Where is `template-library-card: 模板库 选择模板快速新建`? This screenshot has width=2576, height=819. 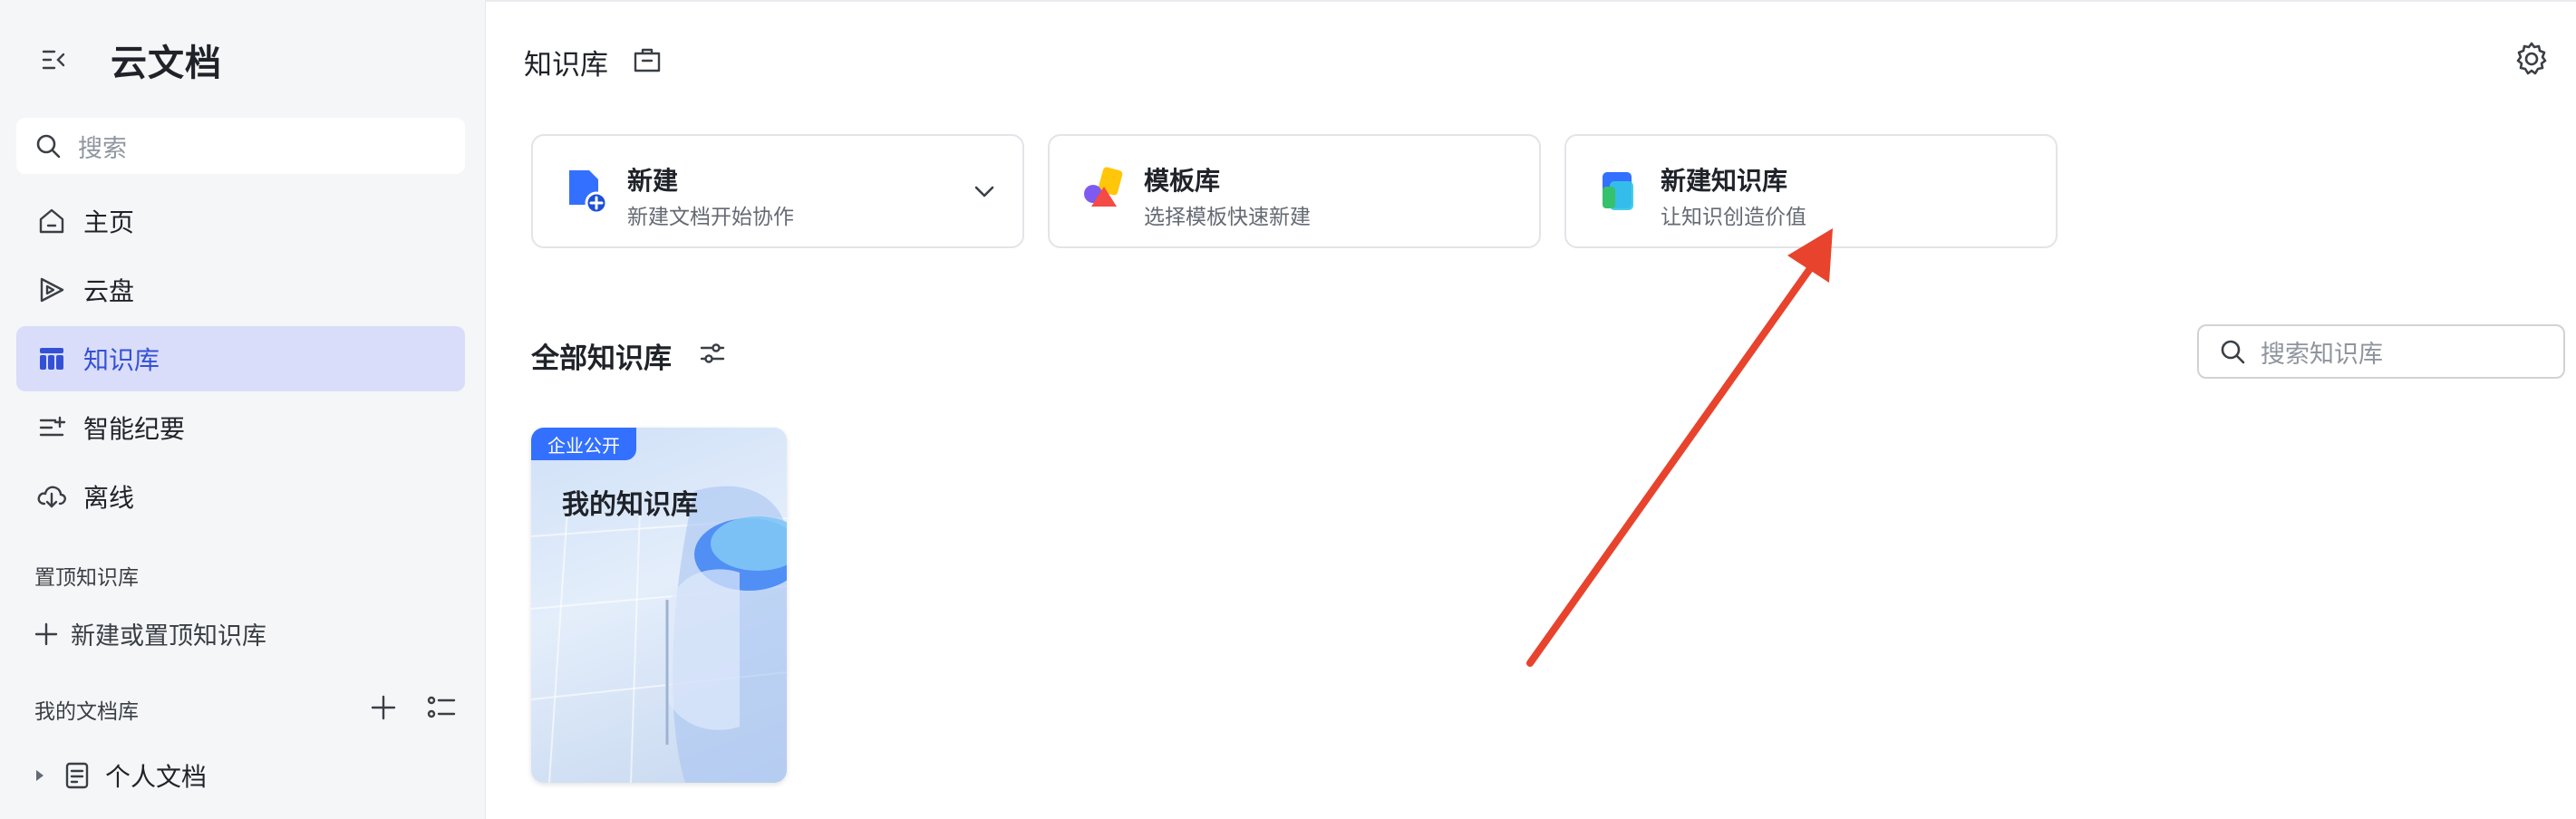
template-library-card: 模板库 选择模板快速新建 is located at coordinates (1294, 191).